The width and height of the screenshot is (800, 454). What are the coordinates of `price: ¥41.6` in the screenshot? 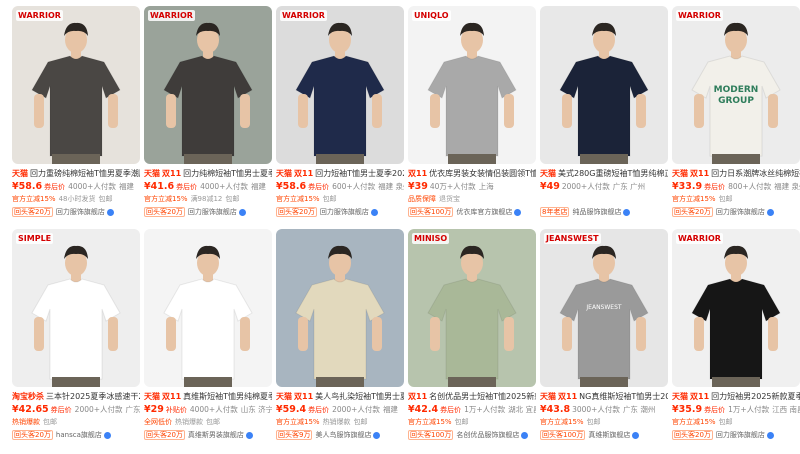 It's located at (159, 186).